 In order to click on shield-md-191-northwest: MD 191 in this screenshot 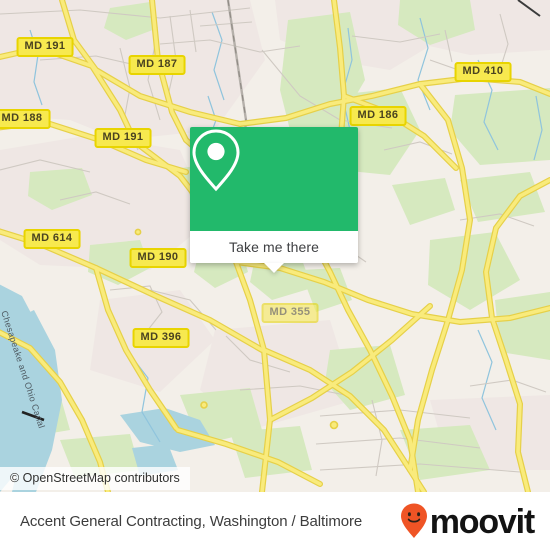, I will do `click(45, 47)`.